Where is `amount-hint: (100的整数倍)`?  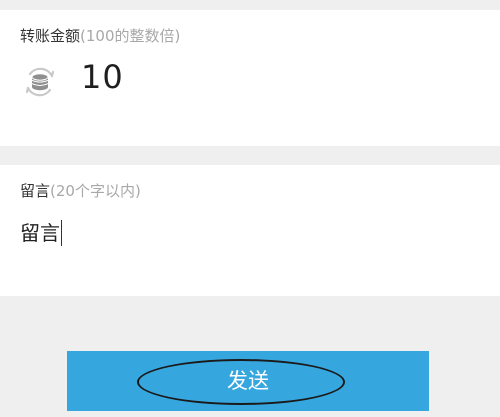 amount-hint: (100的整数倍) is located at coordinates (130, 36).